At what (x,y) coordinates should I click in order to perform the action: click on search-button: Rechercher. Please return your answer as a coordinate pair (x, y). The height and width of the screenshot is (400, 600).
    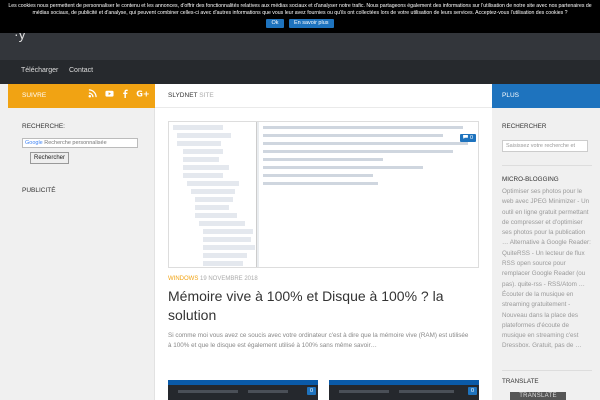
    Looking at the image, I should click on (50, 158).